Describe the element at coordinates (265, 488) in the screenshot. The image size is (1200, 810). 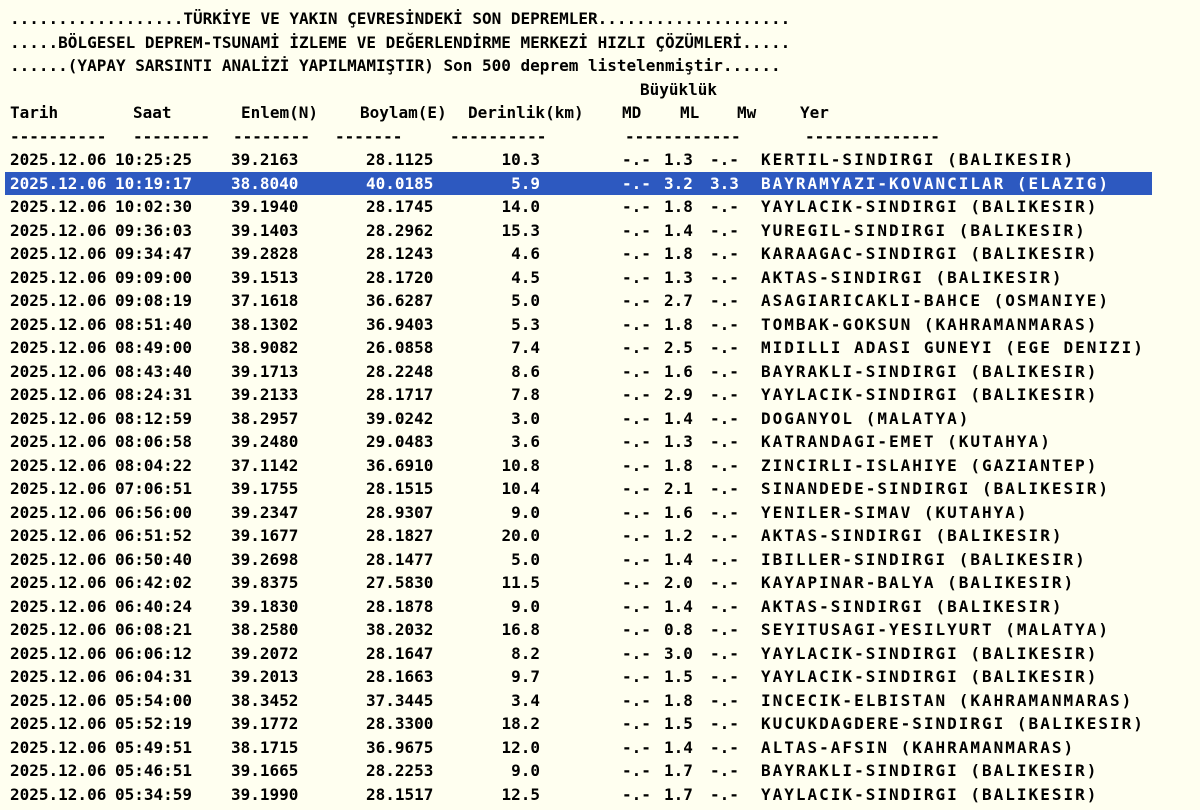
I see `latitude-cell: 39.1755` at that location.